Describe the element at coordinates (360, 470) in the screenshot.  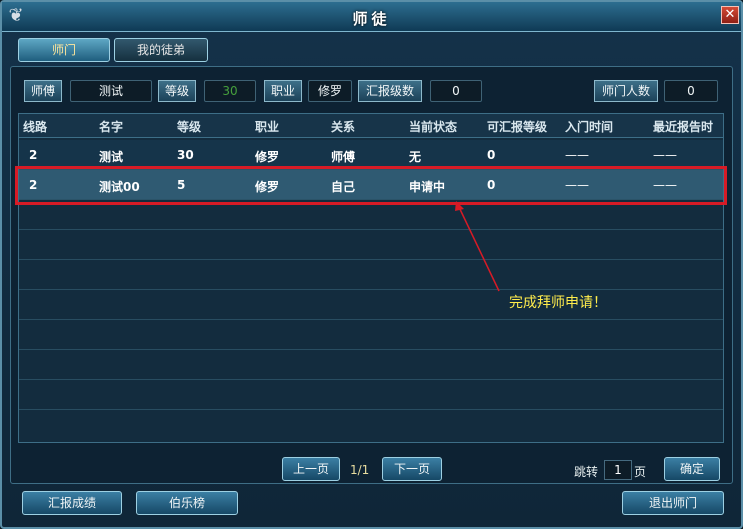
I see `page-info: 1/1` at that location.